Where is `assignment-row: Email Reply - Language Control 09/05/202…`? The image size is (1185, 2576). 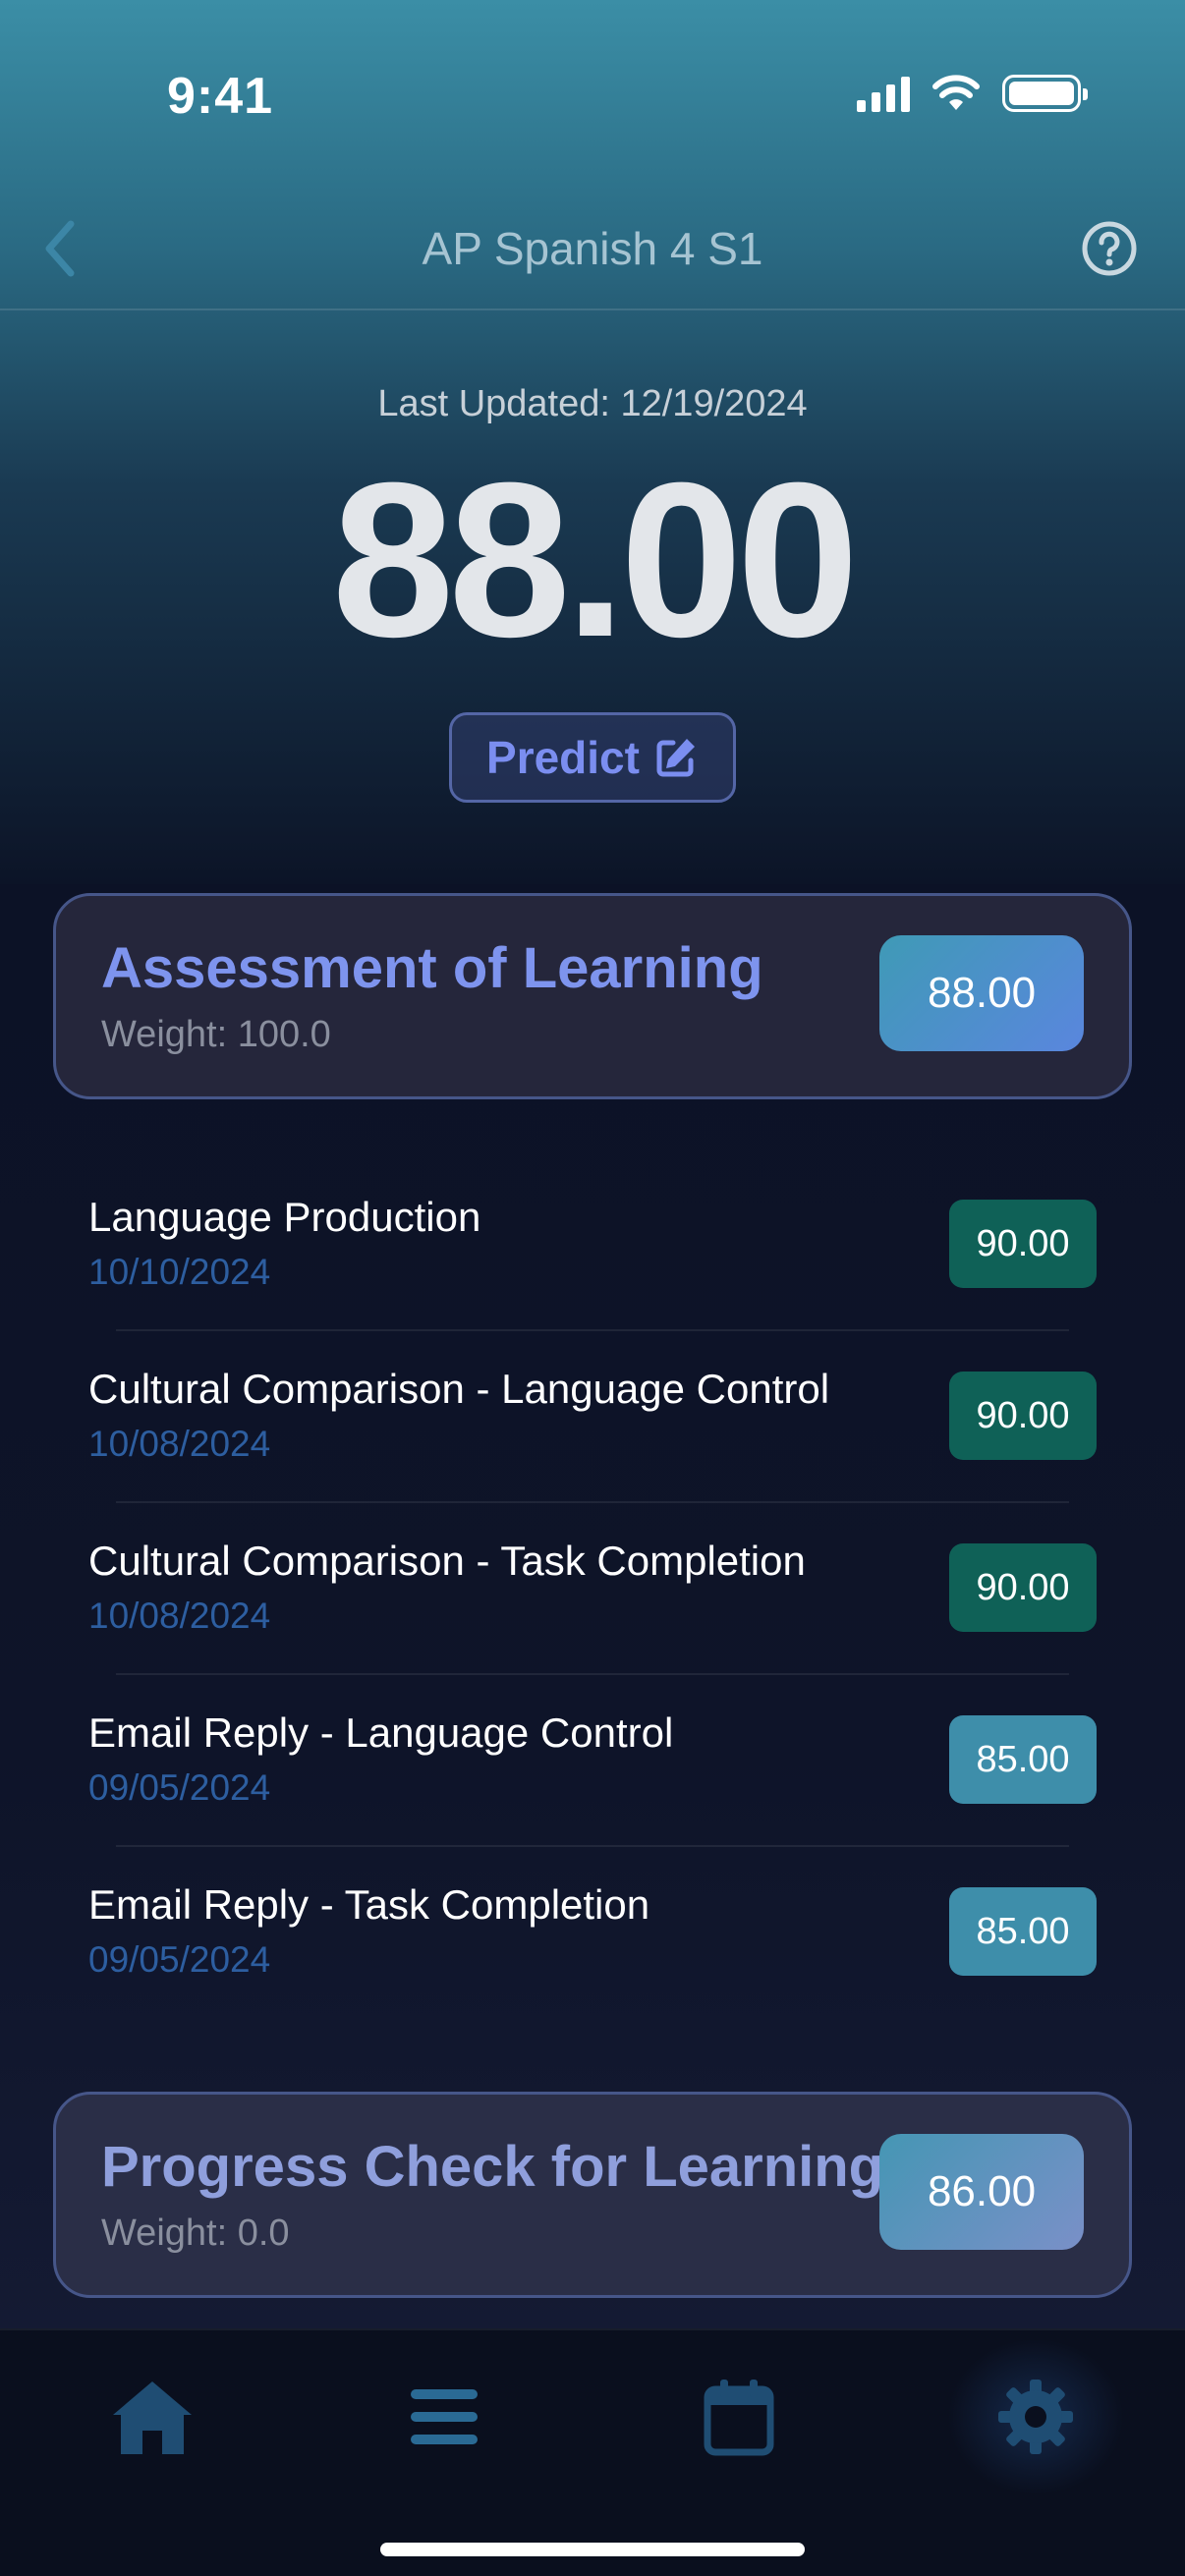
assignment-row: Email Reply - Language Control 09/05/202… is located at coordinates (592, 1761).